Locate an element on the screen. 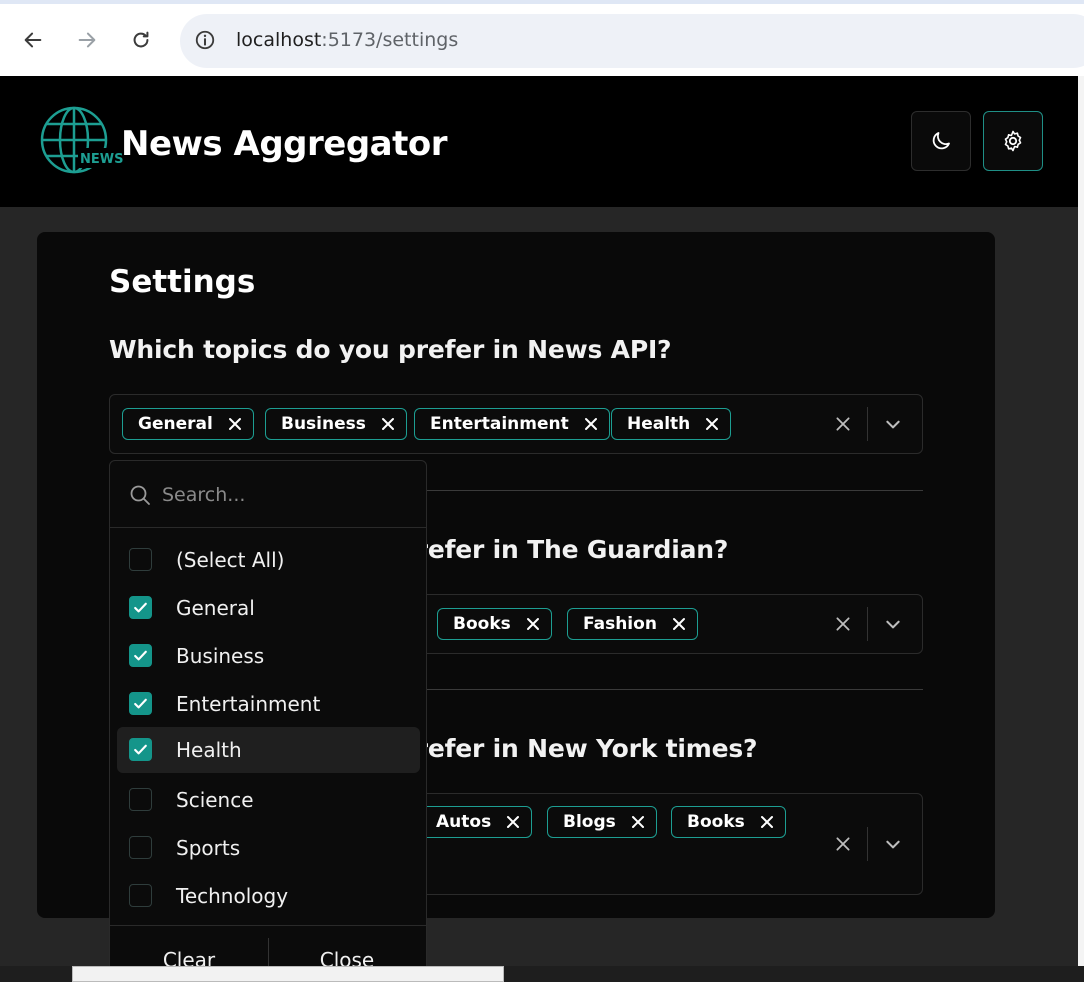  option-health: Health is located at coordinates (268, 750).